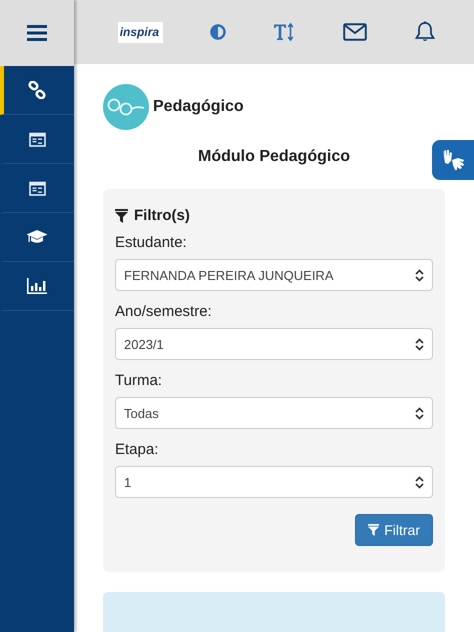  I want to click on menu-icon, so click(37, 33).